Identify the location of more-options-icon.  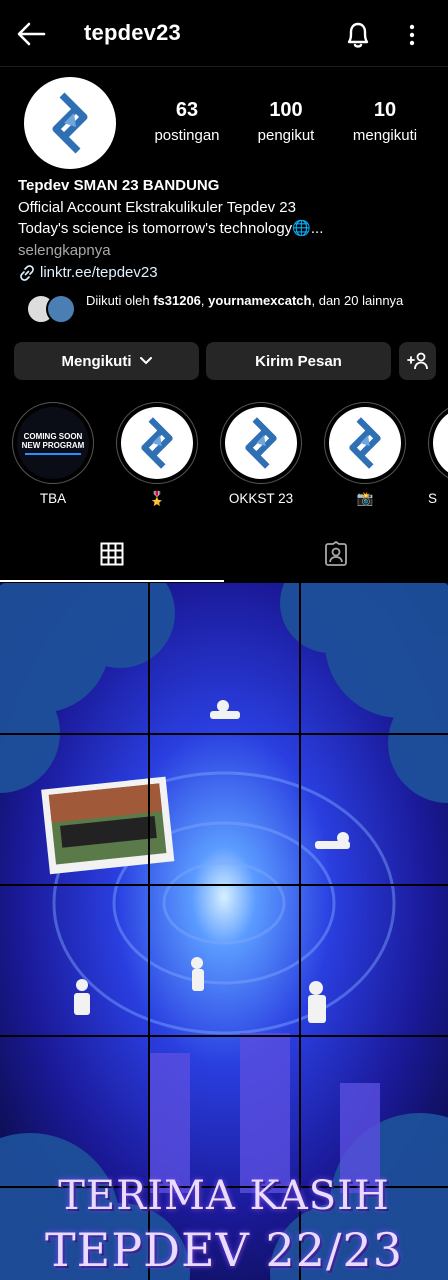
(412, 35).